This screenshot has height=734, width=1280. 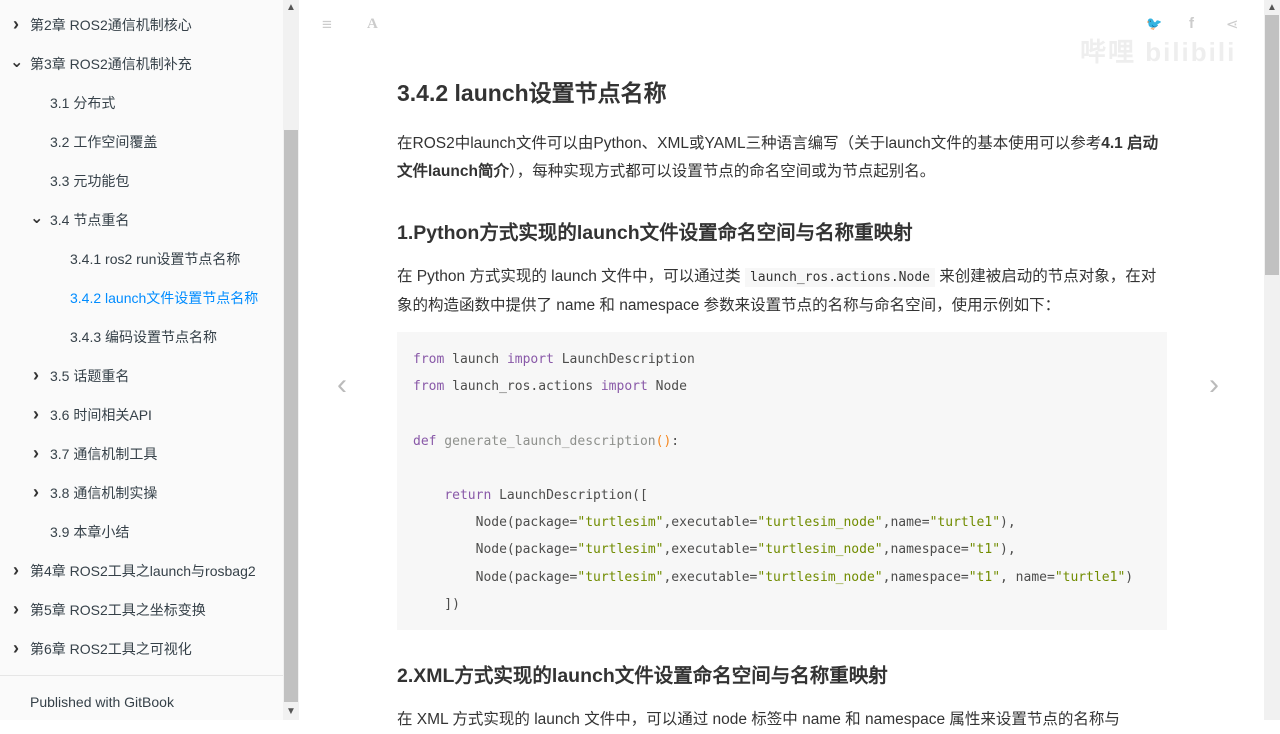 What do you see at coordinates (141, 570) in the screenshot?
I see `sidebar-item: › 第4章 ROS2工具之launch与rosbag2` at bounding box center [141, 570].